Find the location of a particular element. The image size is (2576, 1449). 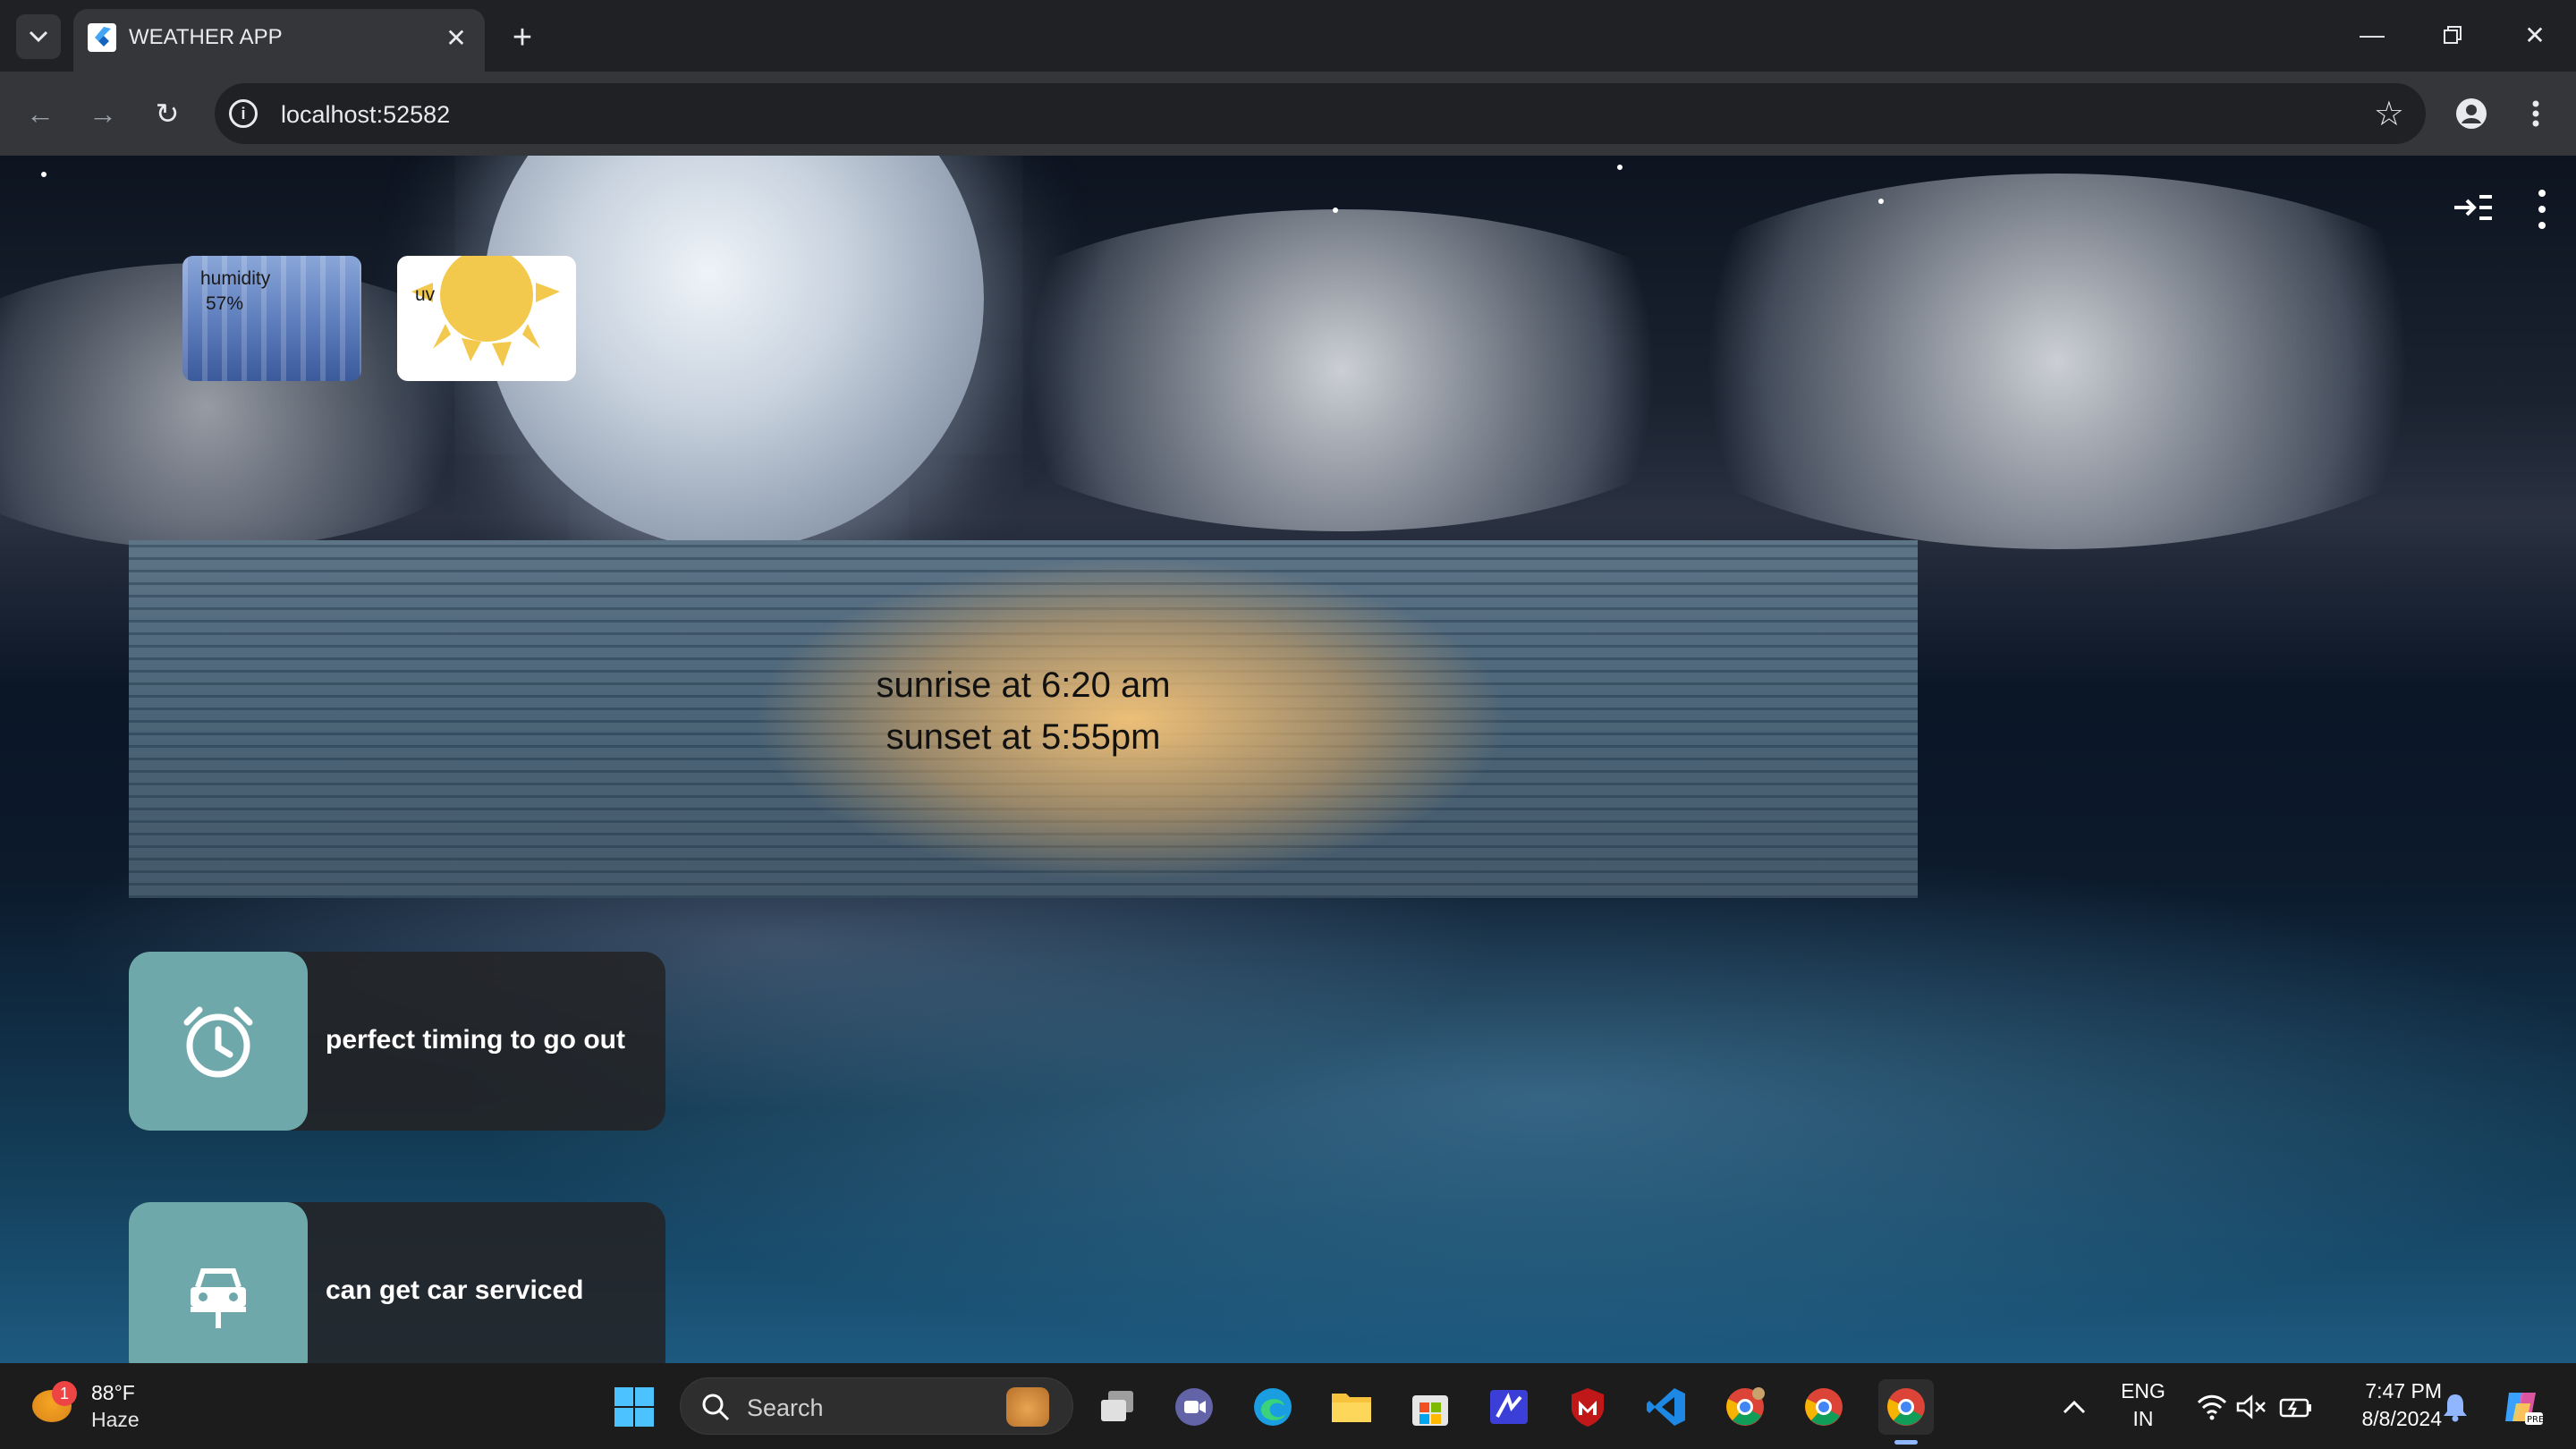

tip-text: perfect timing to go out is located at coordinates (475, 1040).